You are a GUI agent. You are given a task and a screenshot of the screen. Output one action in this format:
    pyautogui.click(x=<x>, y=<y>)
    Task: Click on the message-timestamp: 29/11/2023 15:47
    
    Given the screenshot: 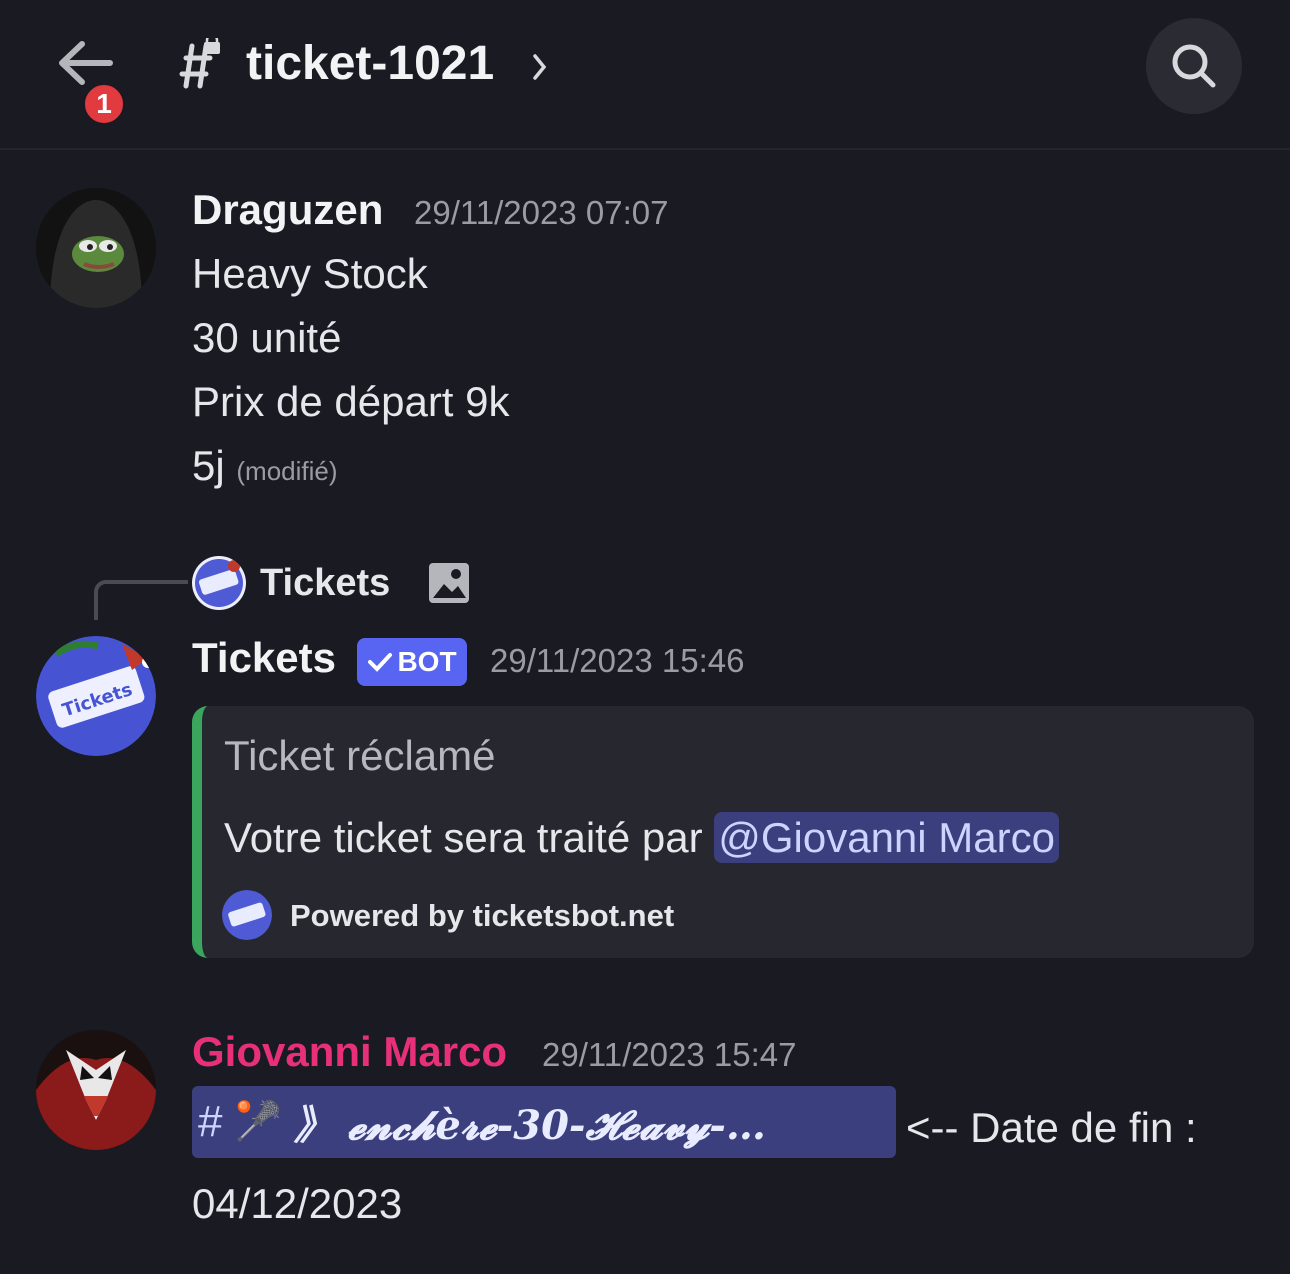 What is the action you would take?
    pyautogui.click(x=669, y=1054)
    